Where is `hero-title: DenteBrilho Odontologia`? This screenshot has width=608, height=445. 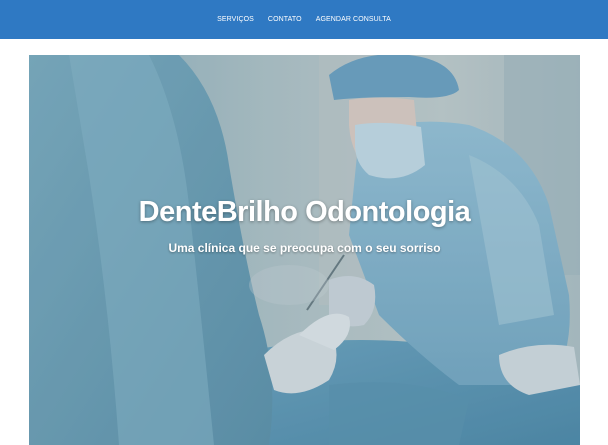 hero-title: DenteBrilho Odontologia is located at coordinates (304, 212).